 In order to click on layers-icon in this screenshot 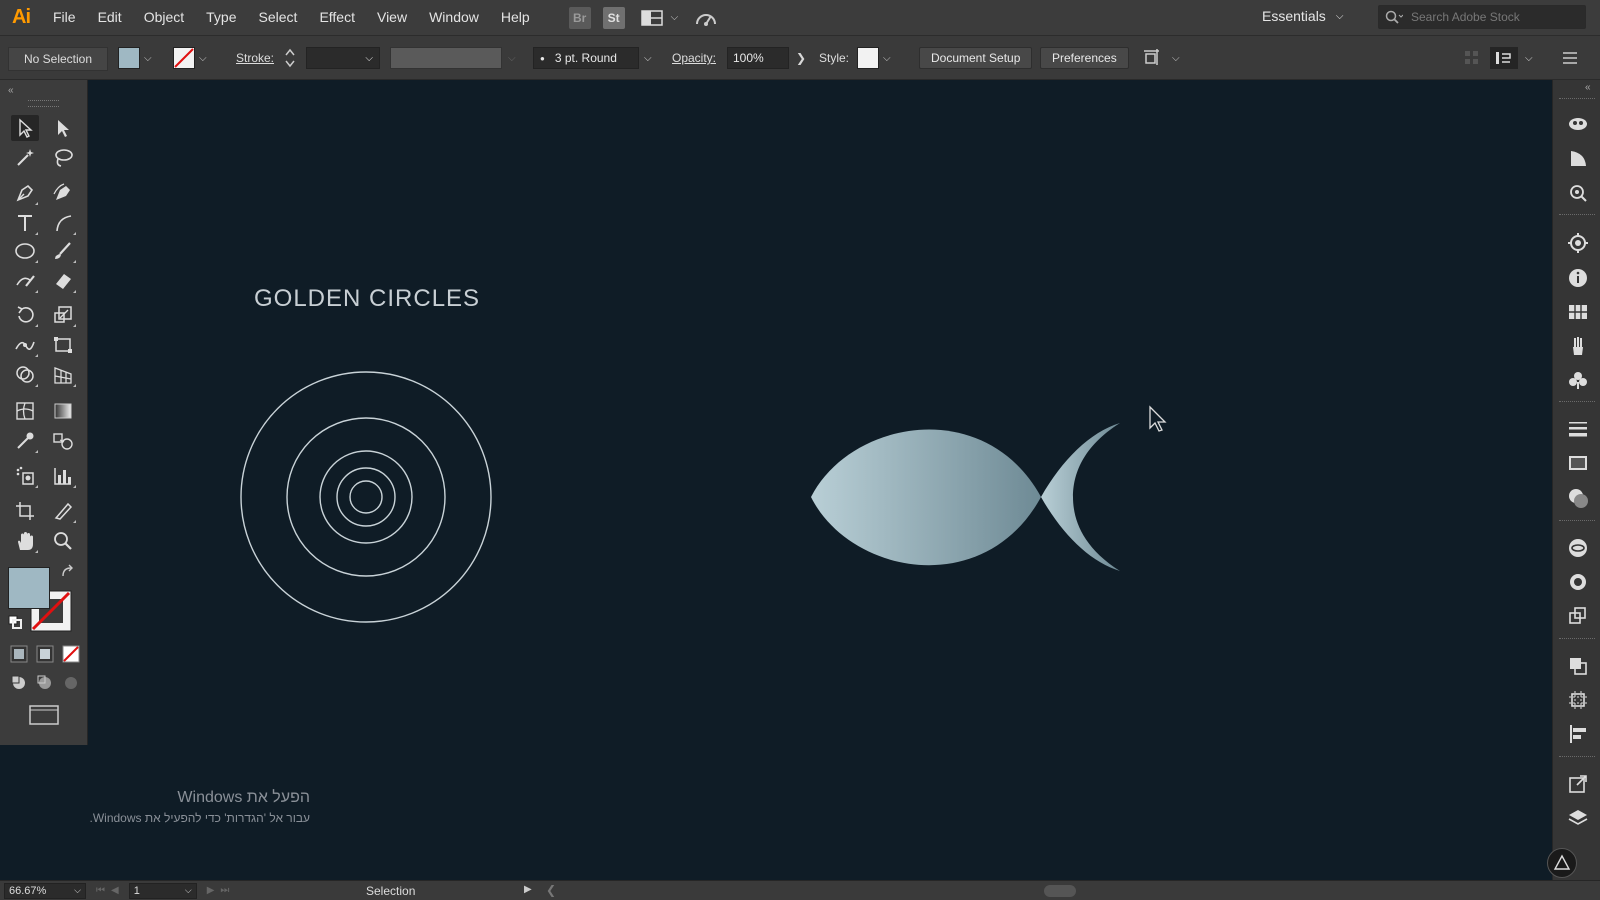, I will do `click(1578, 818)`.